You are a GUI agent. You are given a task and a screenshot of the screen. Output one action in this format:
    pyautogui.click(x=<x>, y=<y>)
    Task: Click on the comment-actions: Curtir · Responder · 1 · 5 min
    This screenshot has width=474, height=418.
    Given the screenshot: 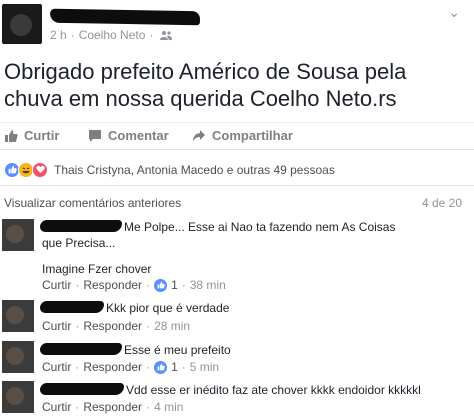 What is the action you would take?
    pyautogui.click(x=131, y=367)
    